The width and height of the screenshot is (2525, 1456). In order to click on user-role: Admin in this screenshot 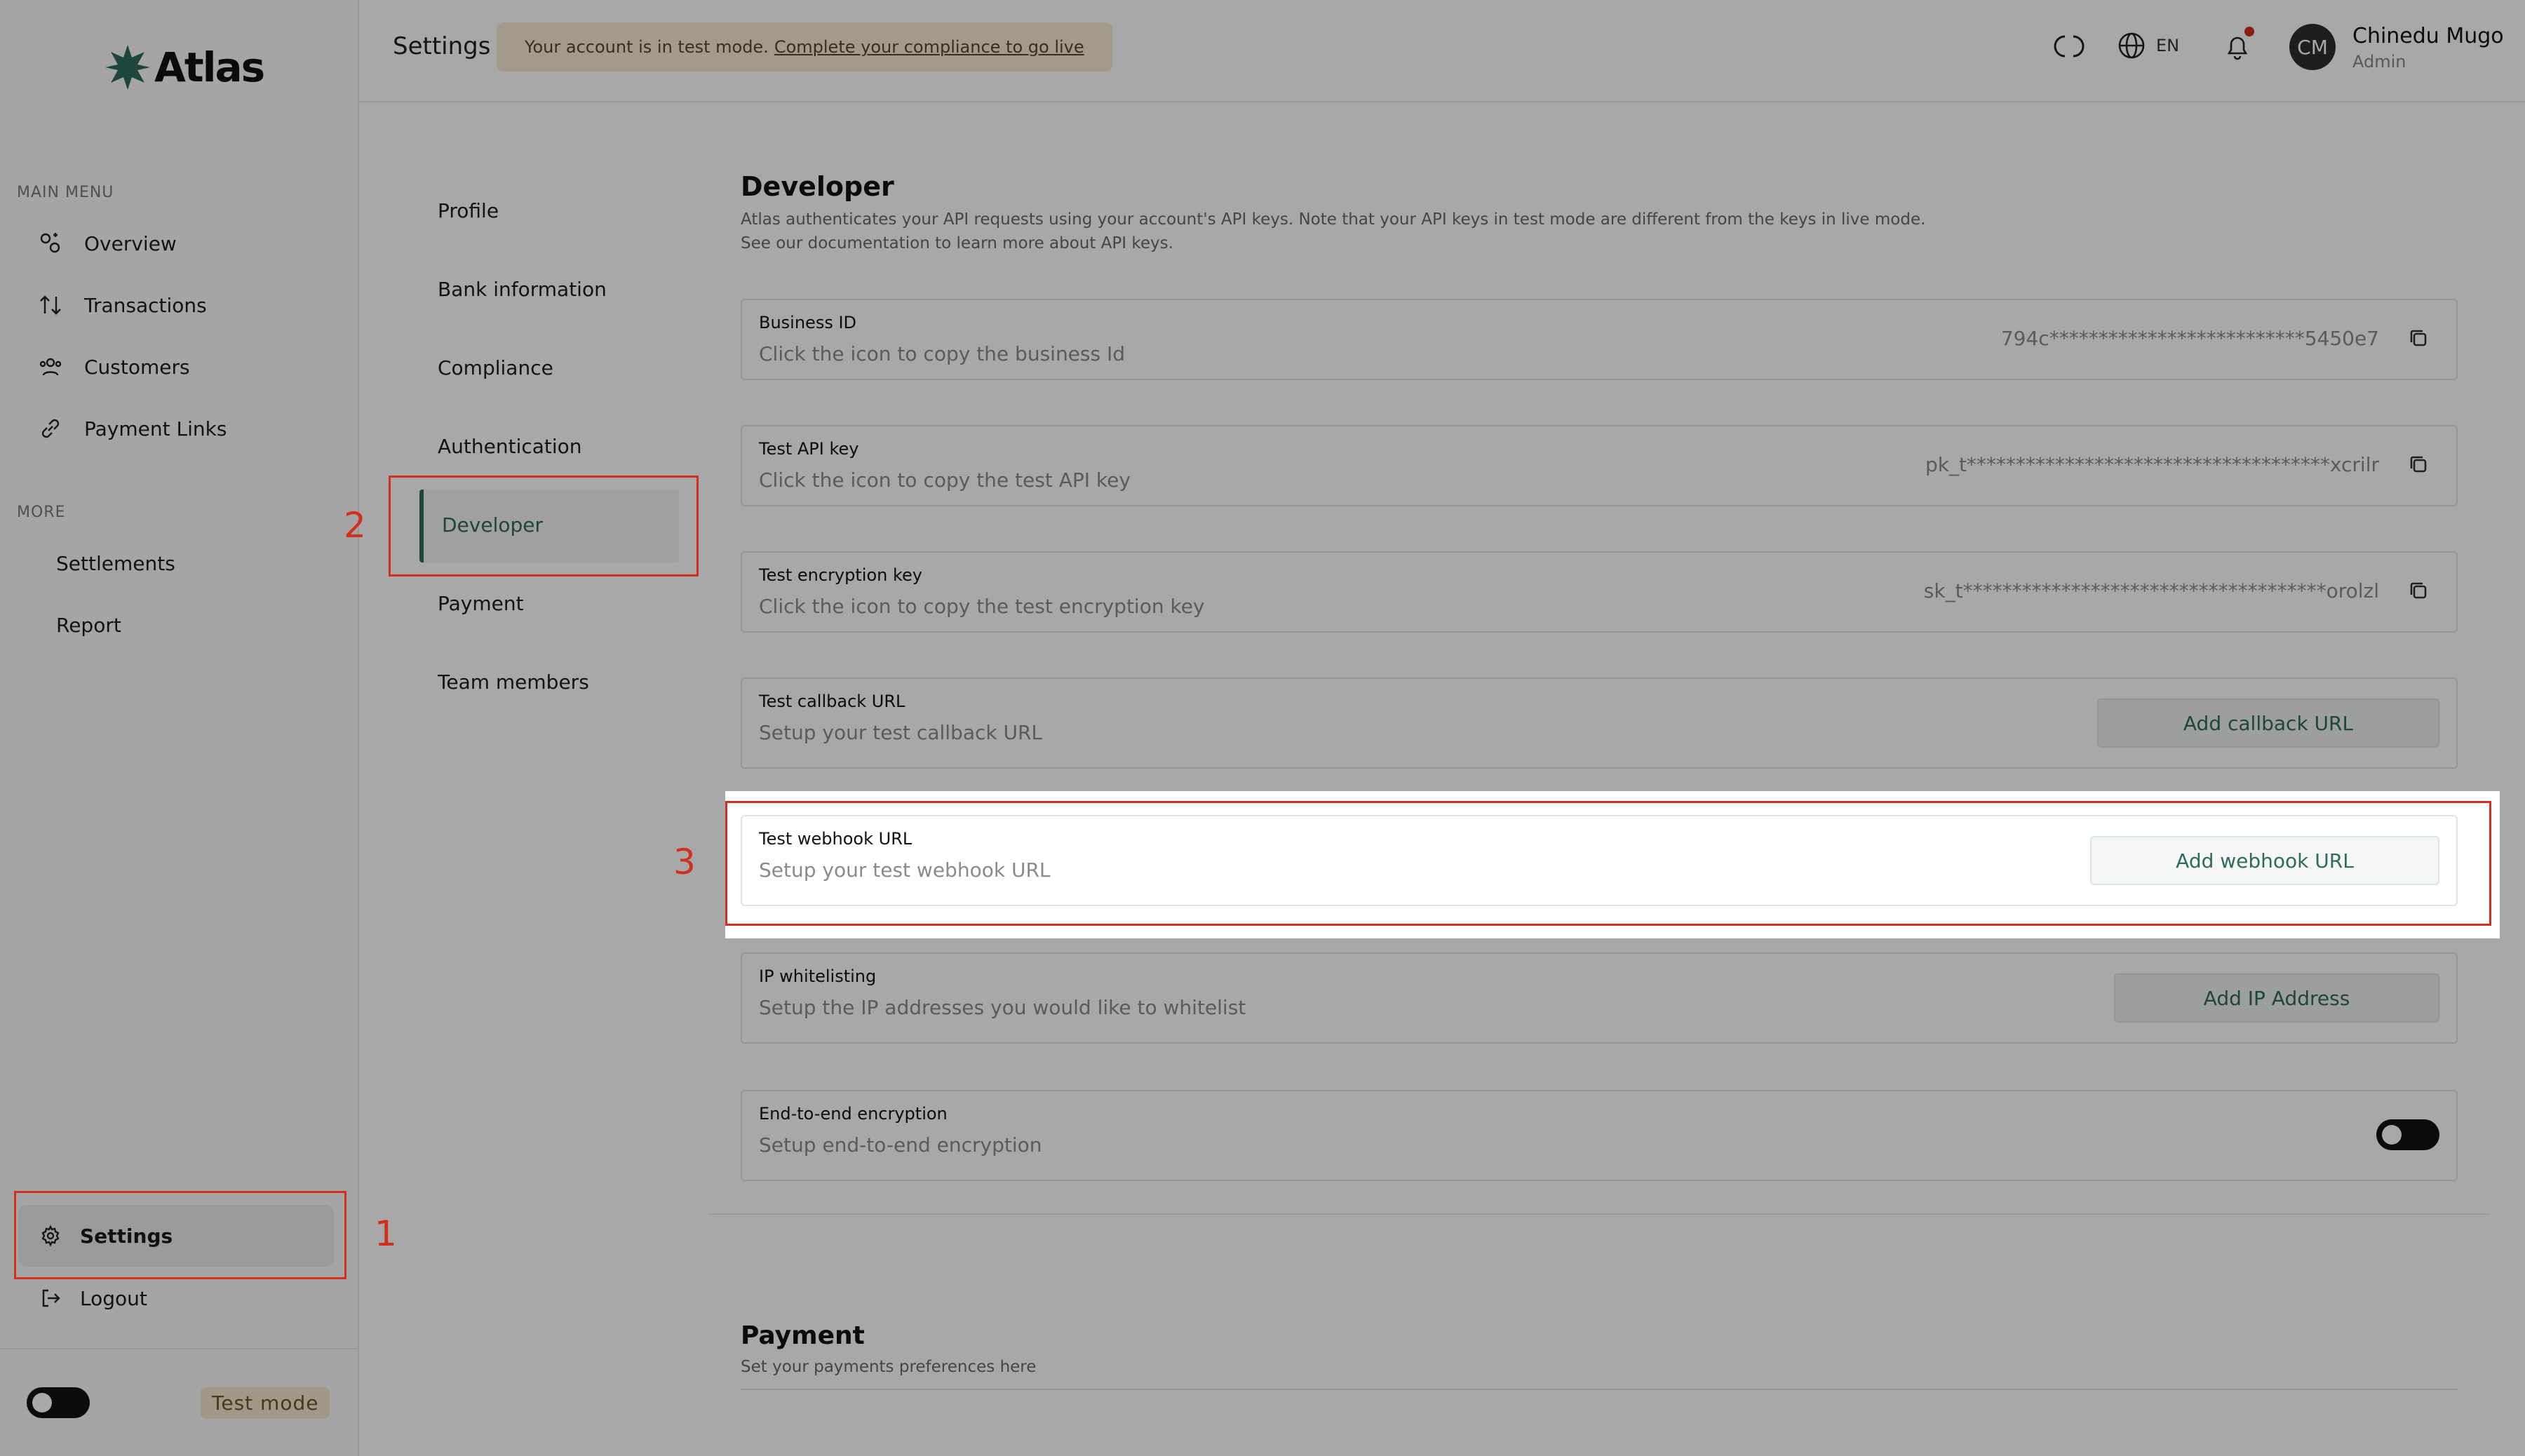, I will do `click(2379, 62)`.